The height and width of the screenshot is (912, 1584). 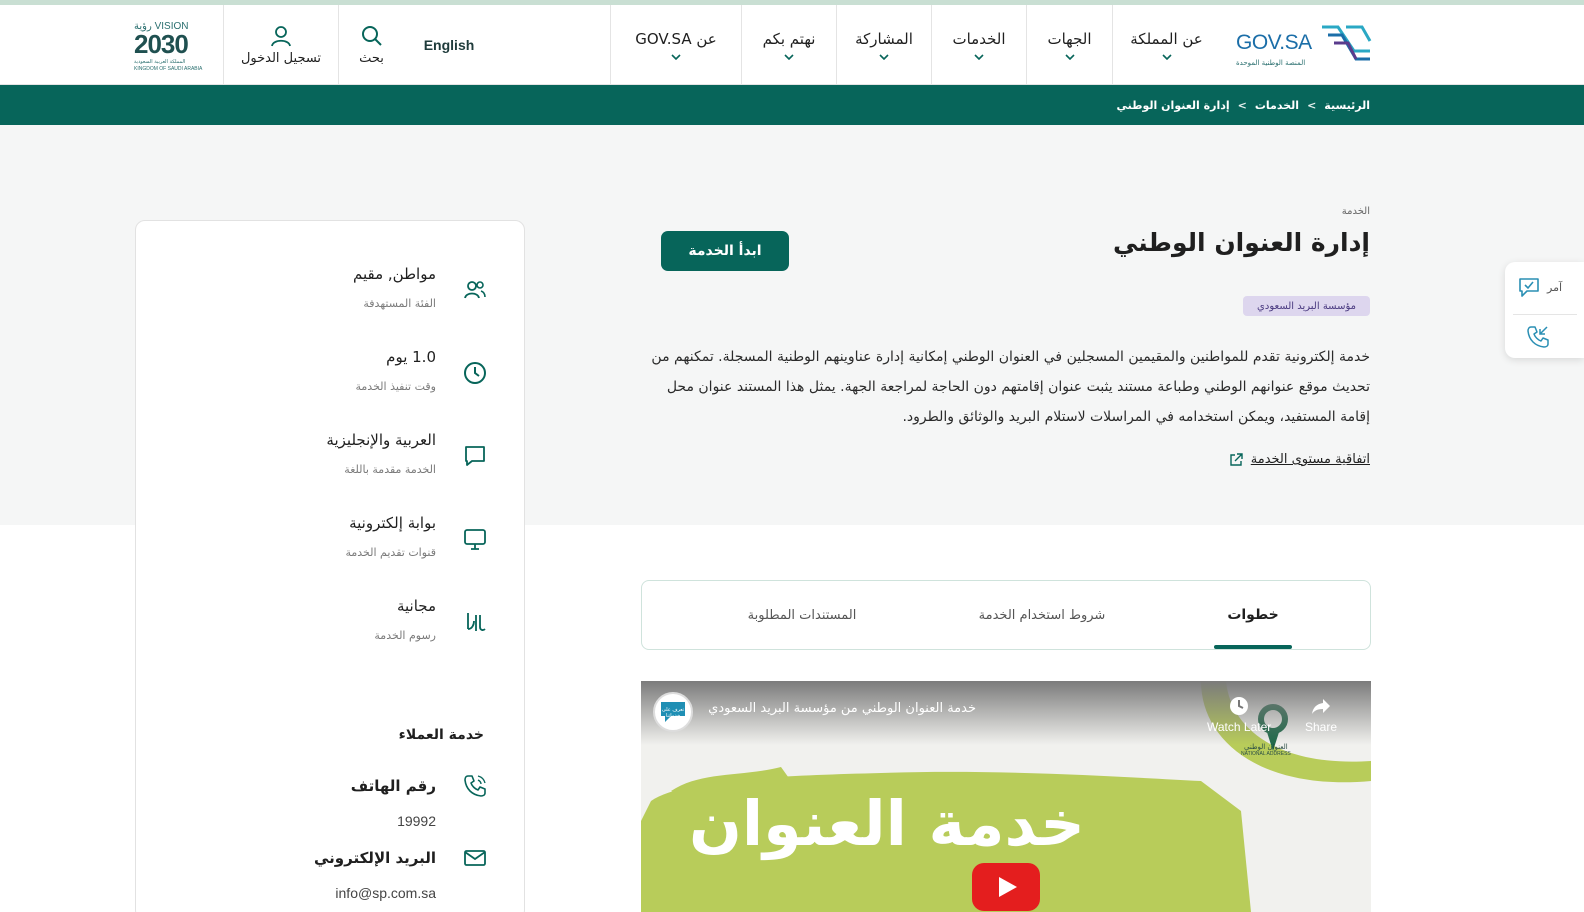 I want to click on monitor-icon, so click(x=475, y=539).